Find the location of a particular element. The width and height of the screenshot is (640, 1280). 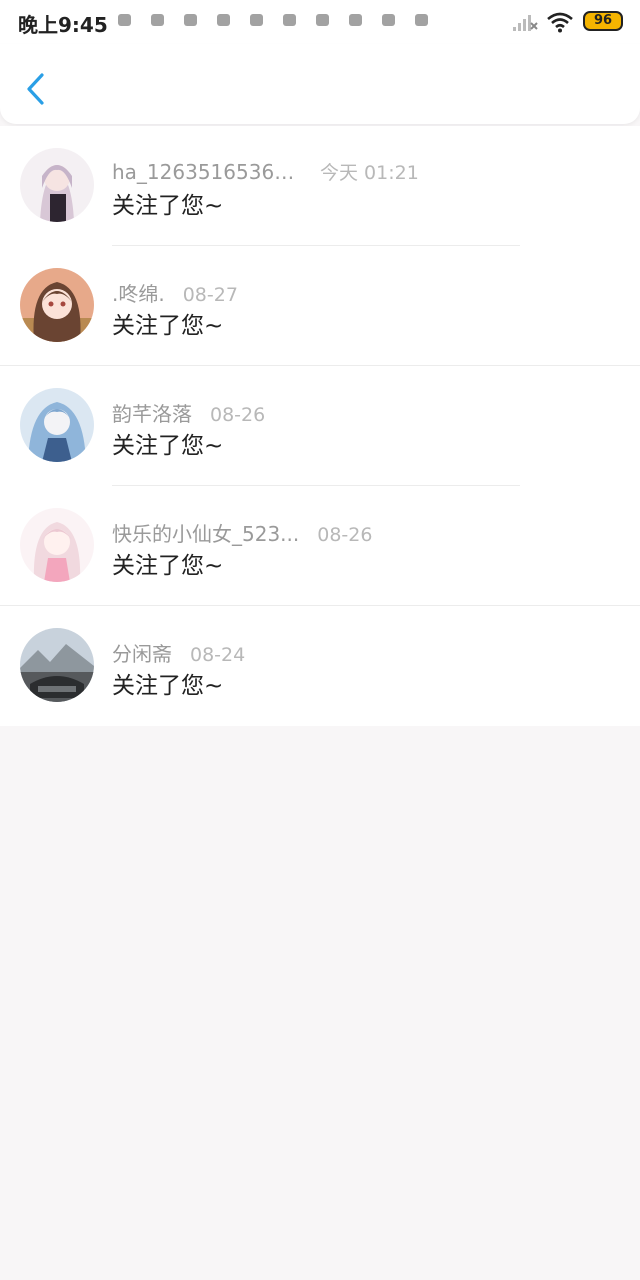

timestamp: 今天 01:21 is located at coordinates (369, 173).